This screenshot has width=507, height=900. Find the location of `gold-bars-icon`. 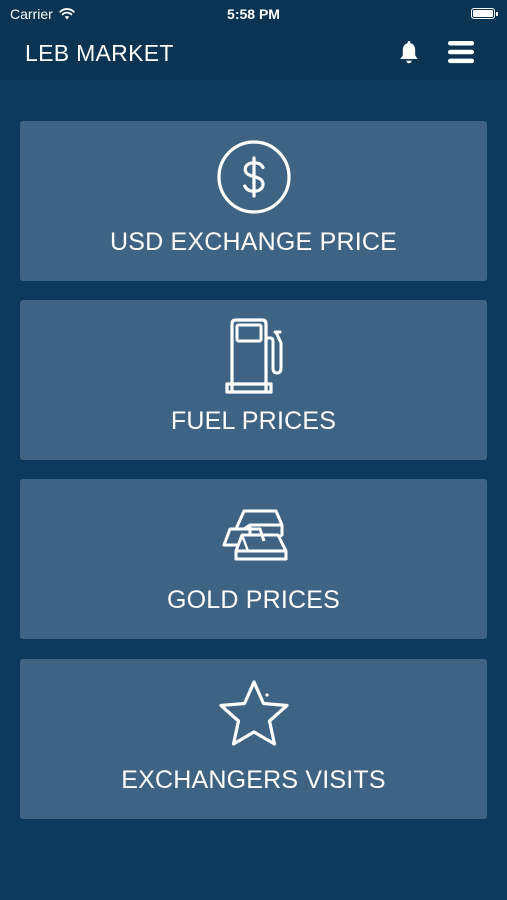

gold-bars-icon is located at coordinates (254, 535).